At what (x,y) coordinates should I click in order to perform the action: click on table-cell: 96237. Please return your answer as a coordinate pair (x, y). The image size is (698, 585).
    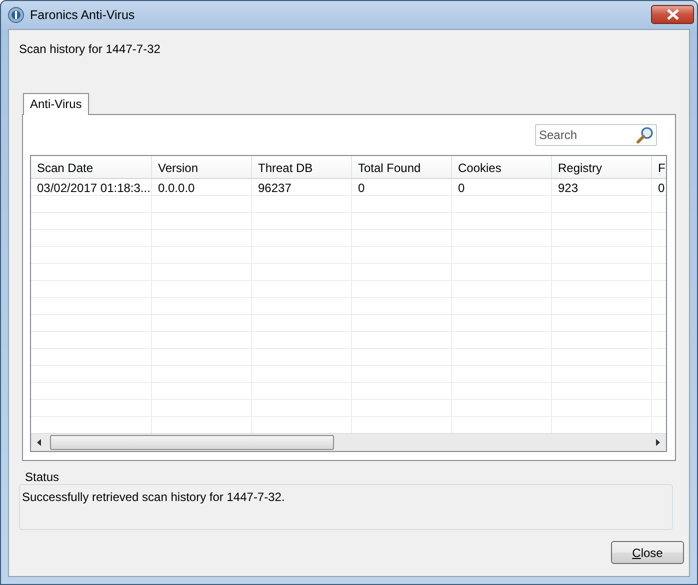
    Looking at the image, I should click on (302, 187).